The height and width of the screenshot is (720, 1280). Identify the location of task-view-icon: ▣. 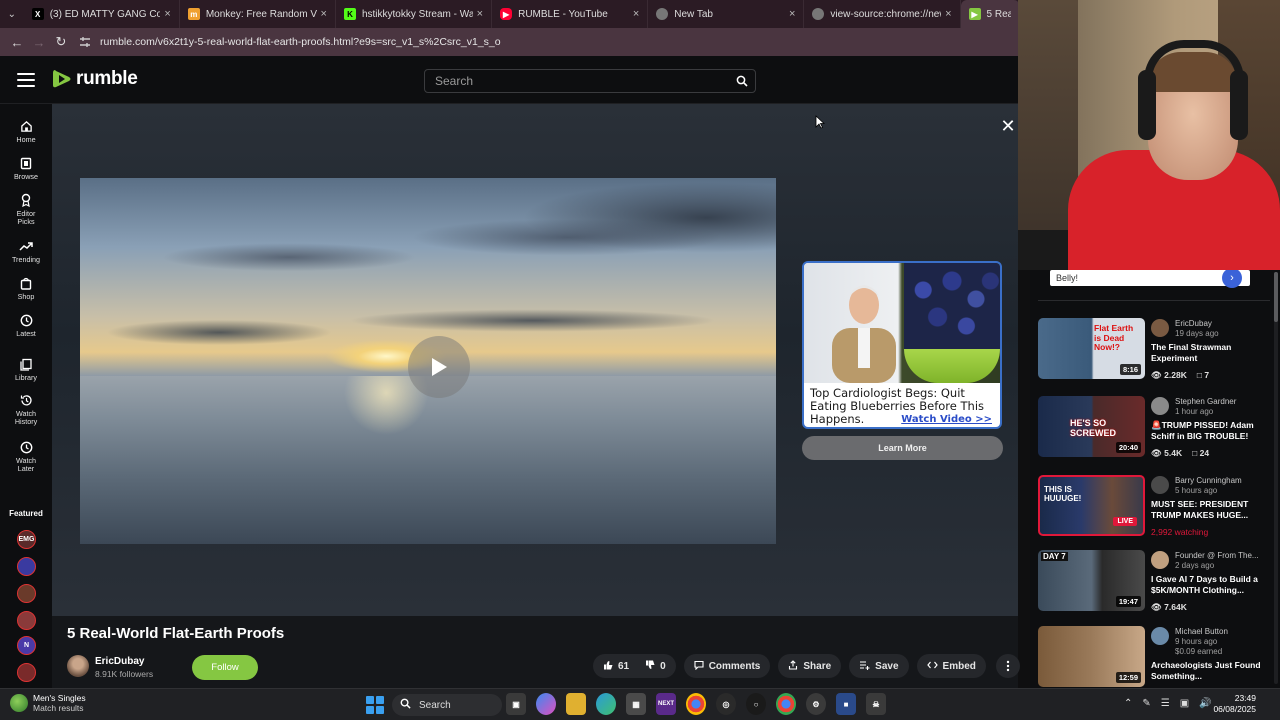
(516, 704).